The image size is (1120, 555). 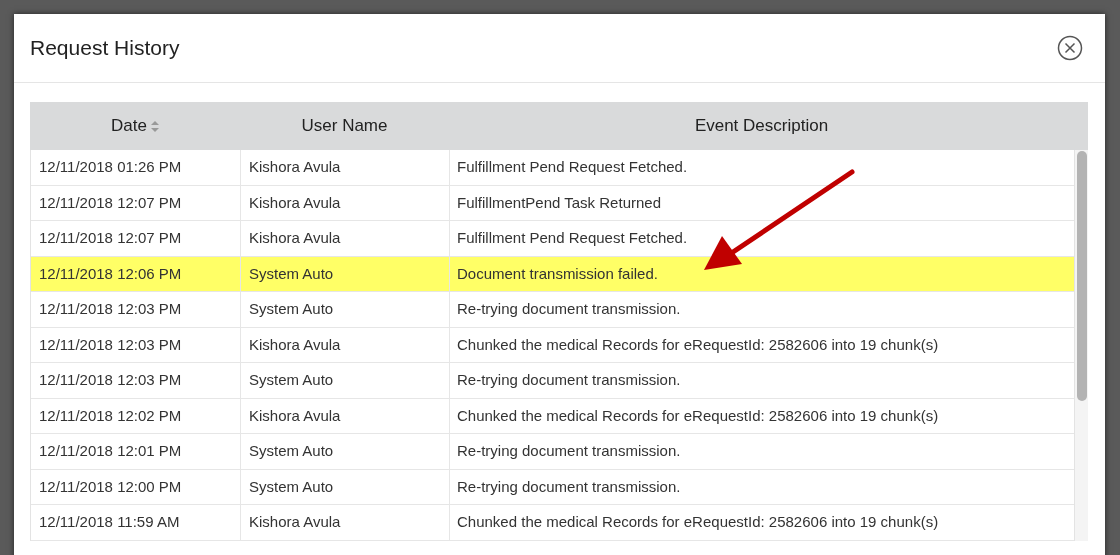 What do you see at coordinates (557, 273) in the screenshot?
I see `table-cell-text: Document transmission failed.` at bounding box center [557, 273].